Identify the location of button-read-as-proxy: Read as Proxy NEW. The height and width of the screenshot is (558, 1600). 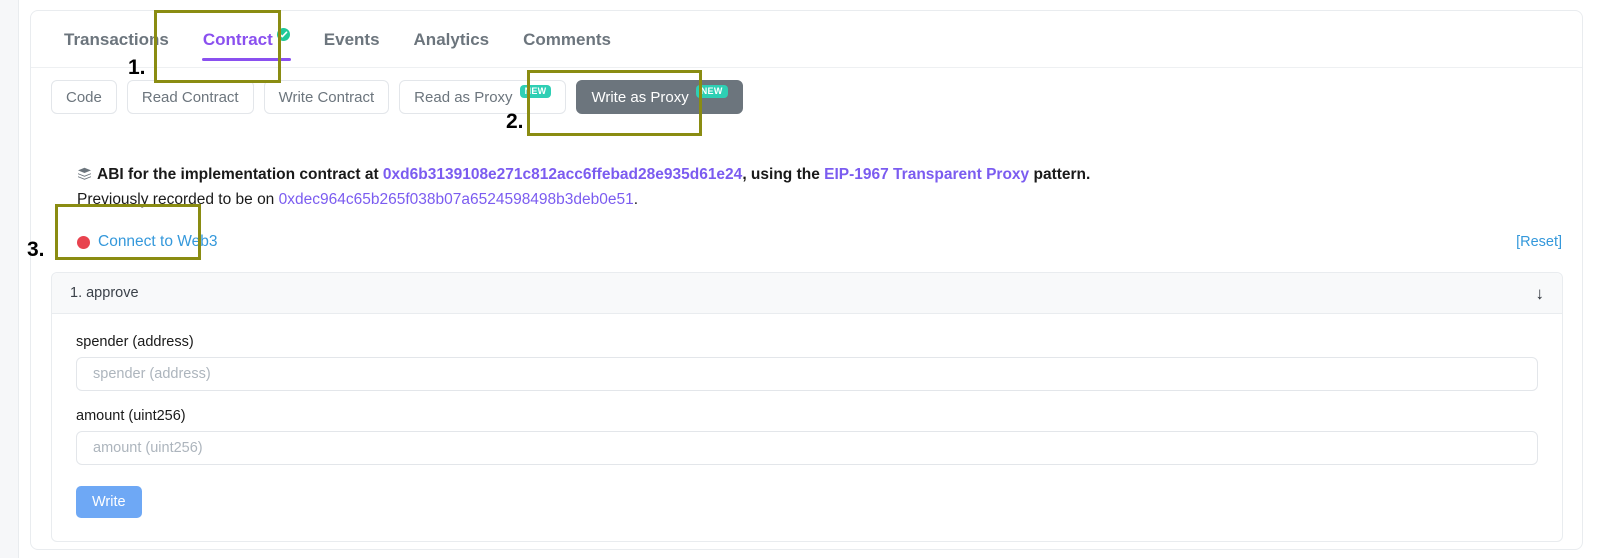
(483, 97).